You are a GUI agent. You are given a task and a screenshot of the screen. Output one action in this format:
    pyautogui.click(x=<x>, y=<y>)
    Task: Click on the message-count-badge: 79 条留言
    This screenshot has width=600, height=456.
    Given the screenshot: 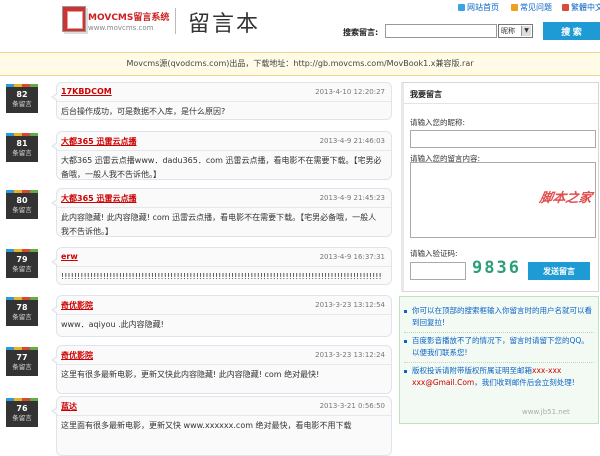 What is the action you would take?
    pyautogui.click(x=22, y=263)
    